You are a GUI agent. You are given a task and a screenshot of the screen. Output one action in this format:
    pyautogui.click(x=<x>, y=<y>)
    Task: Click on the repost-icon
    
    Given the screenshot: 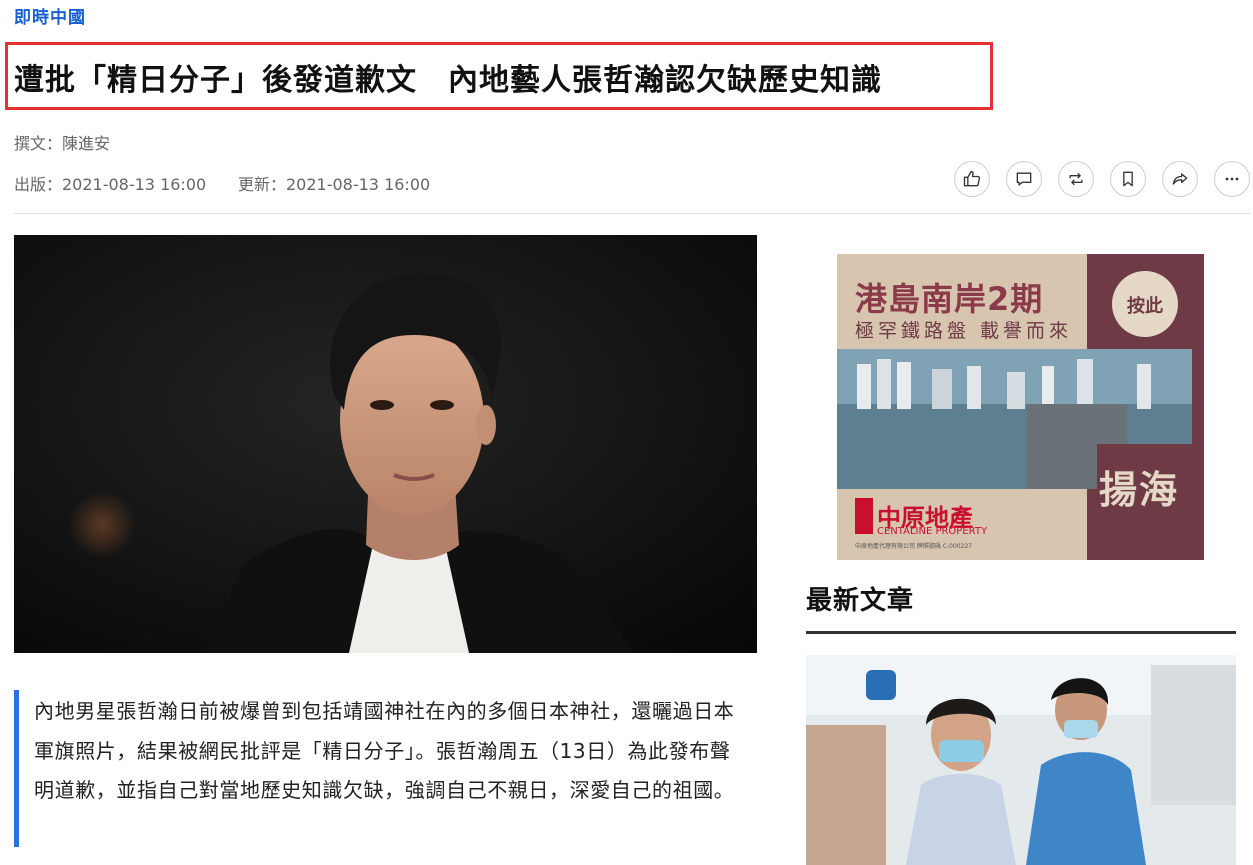 What is the action you would take?
    pyautogui.click(x=1076, y=179)
    